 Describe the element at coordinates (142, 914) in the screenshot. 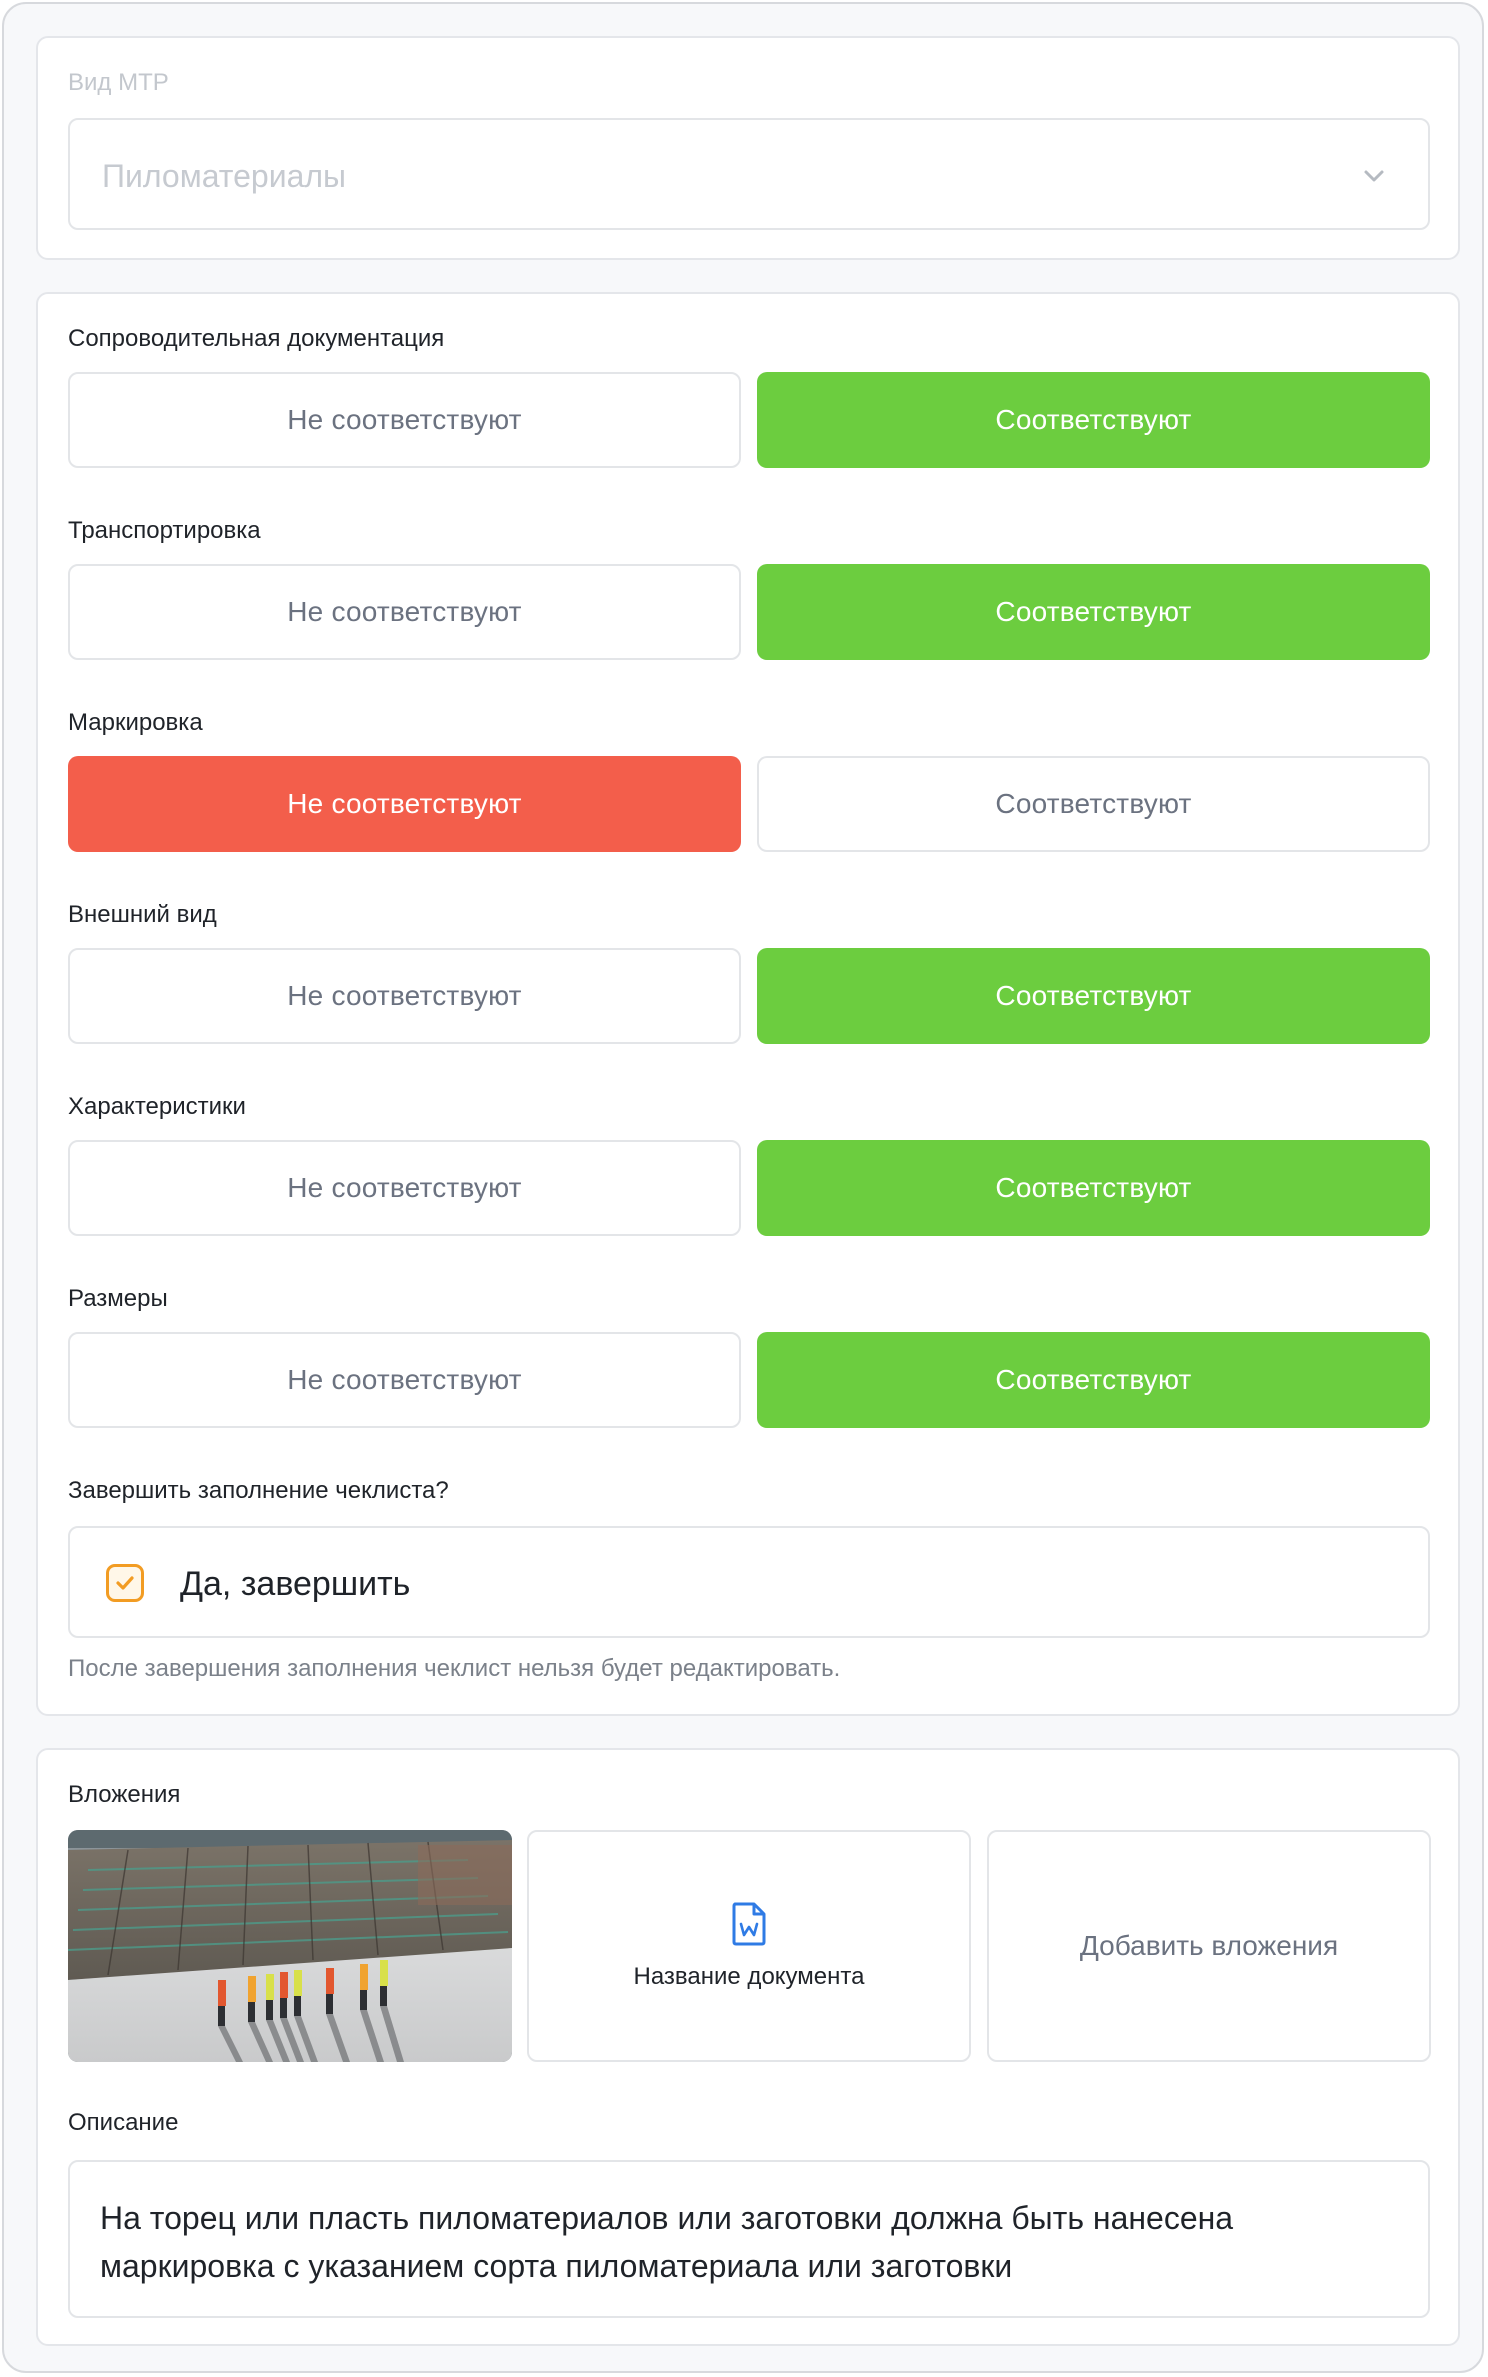

I see `checklist-item-label: Внешний вид` at that location.